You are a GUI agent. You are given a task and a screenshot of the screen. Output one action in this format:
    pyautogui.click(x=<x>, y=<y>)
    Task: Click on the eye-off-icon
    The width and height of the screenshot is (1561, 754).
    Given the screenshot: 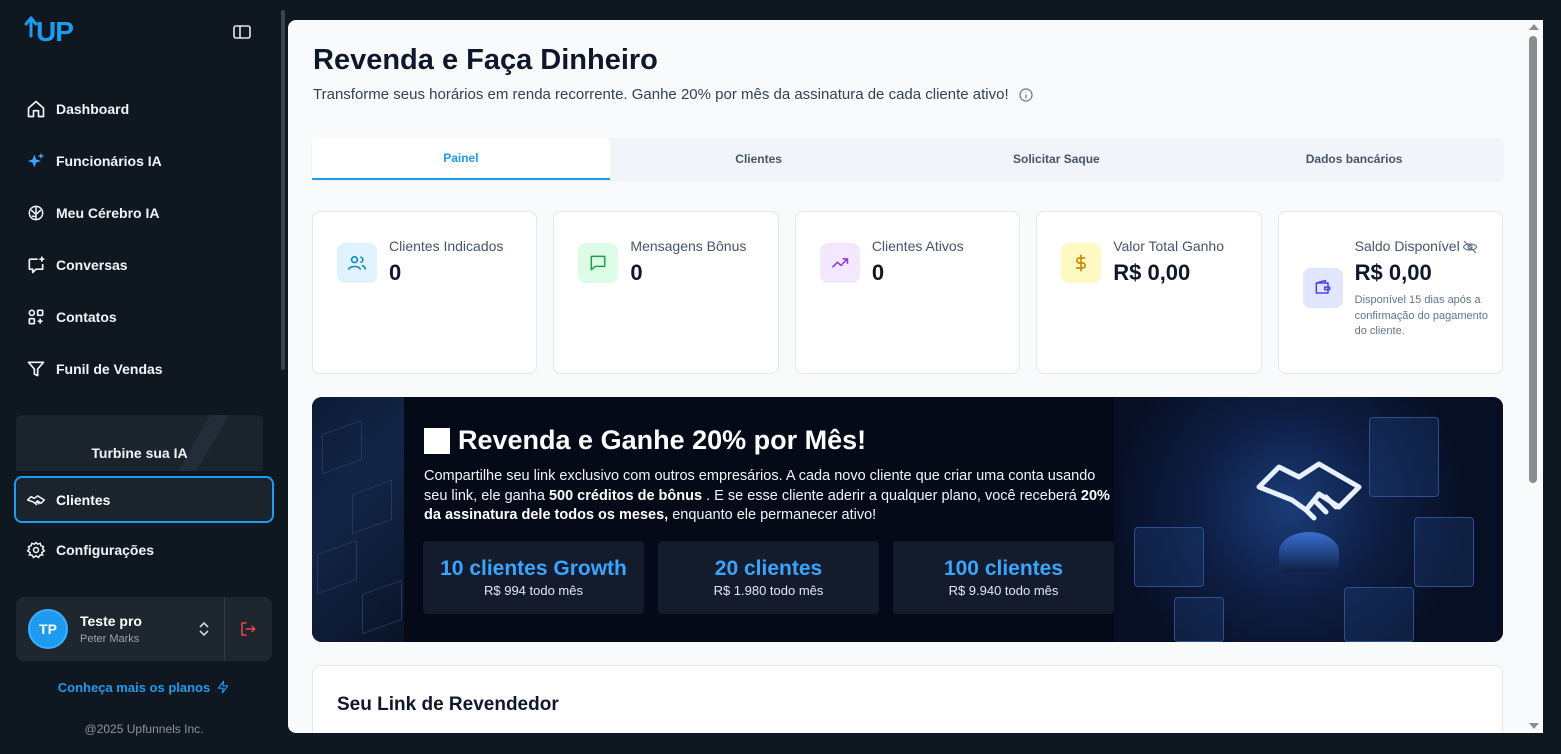 What is the action you would take?
    pyautogui.click(x=1470, y=247)
    